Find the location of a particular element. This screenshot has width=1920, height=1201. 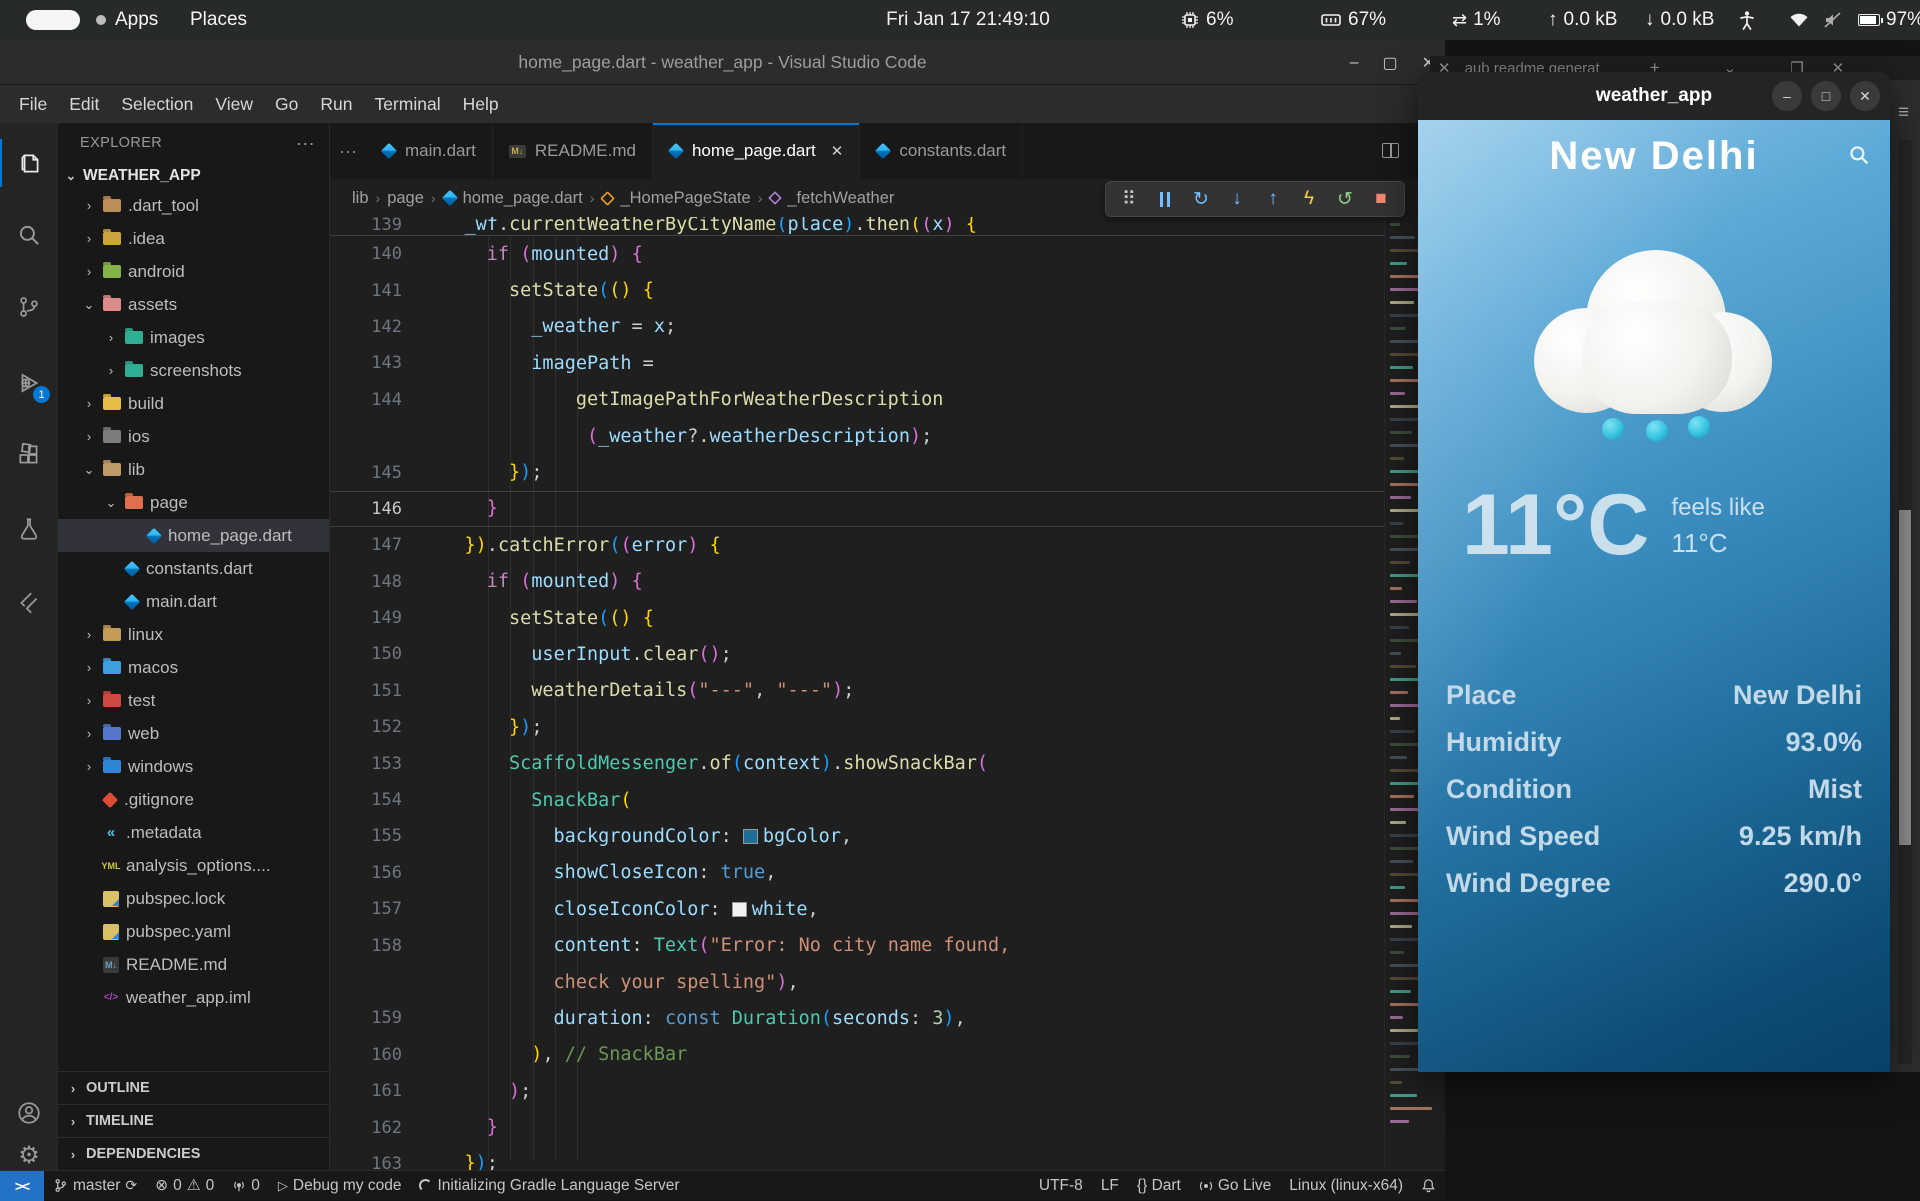

tree-item-.idea: › .idea is located at coordinates (193, 238).